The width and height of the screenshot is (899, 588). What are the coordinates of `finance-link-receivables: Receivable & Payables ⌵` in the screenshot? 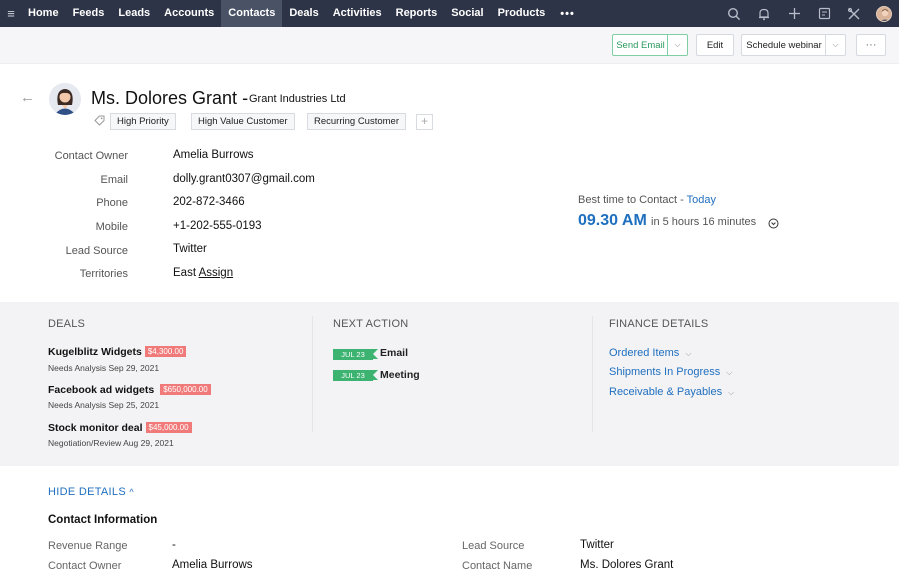 It's located at (671, 392).